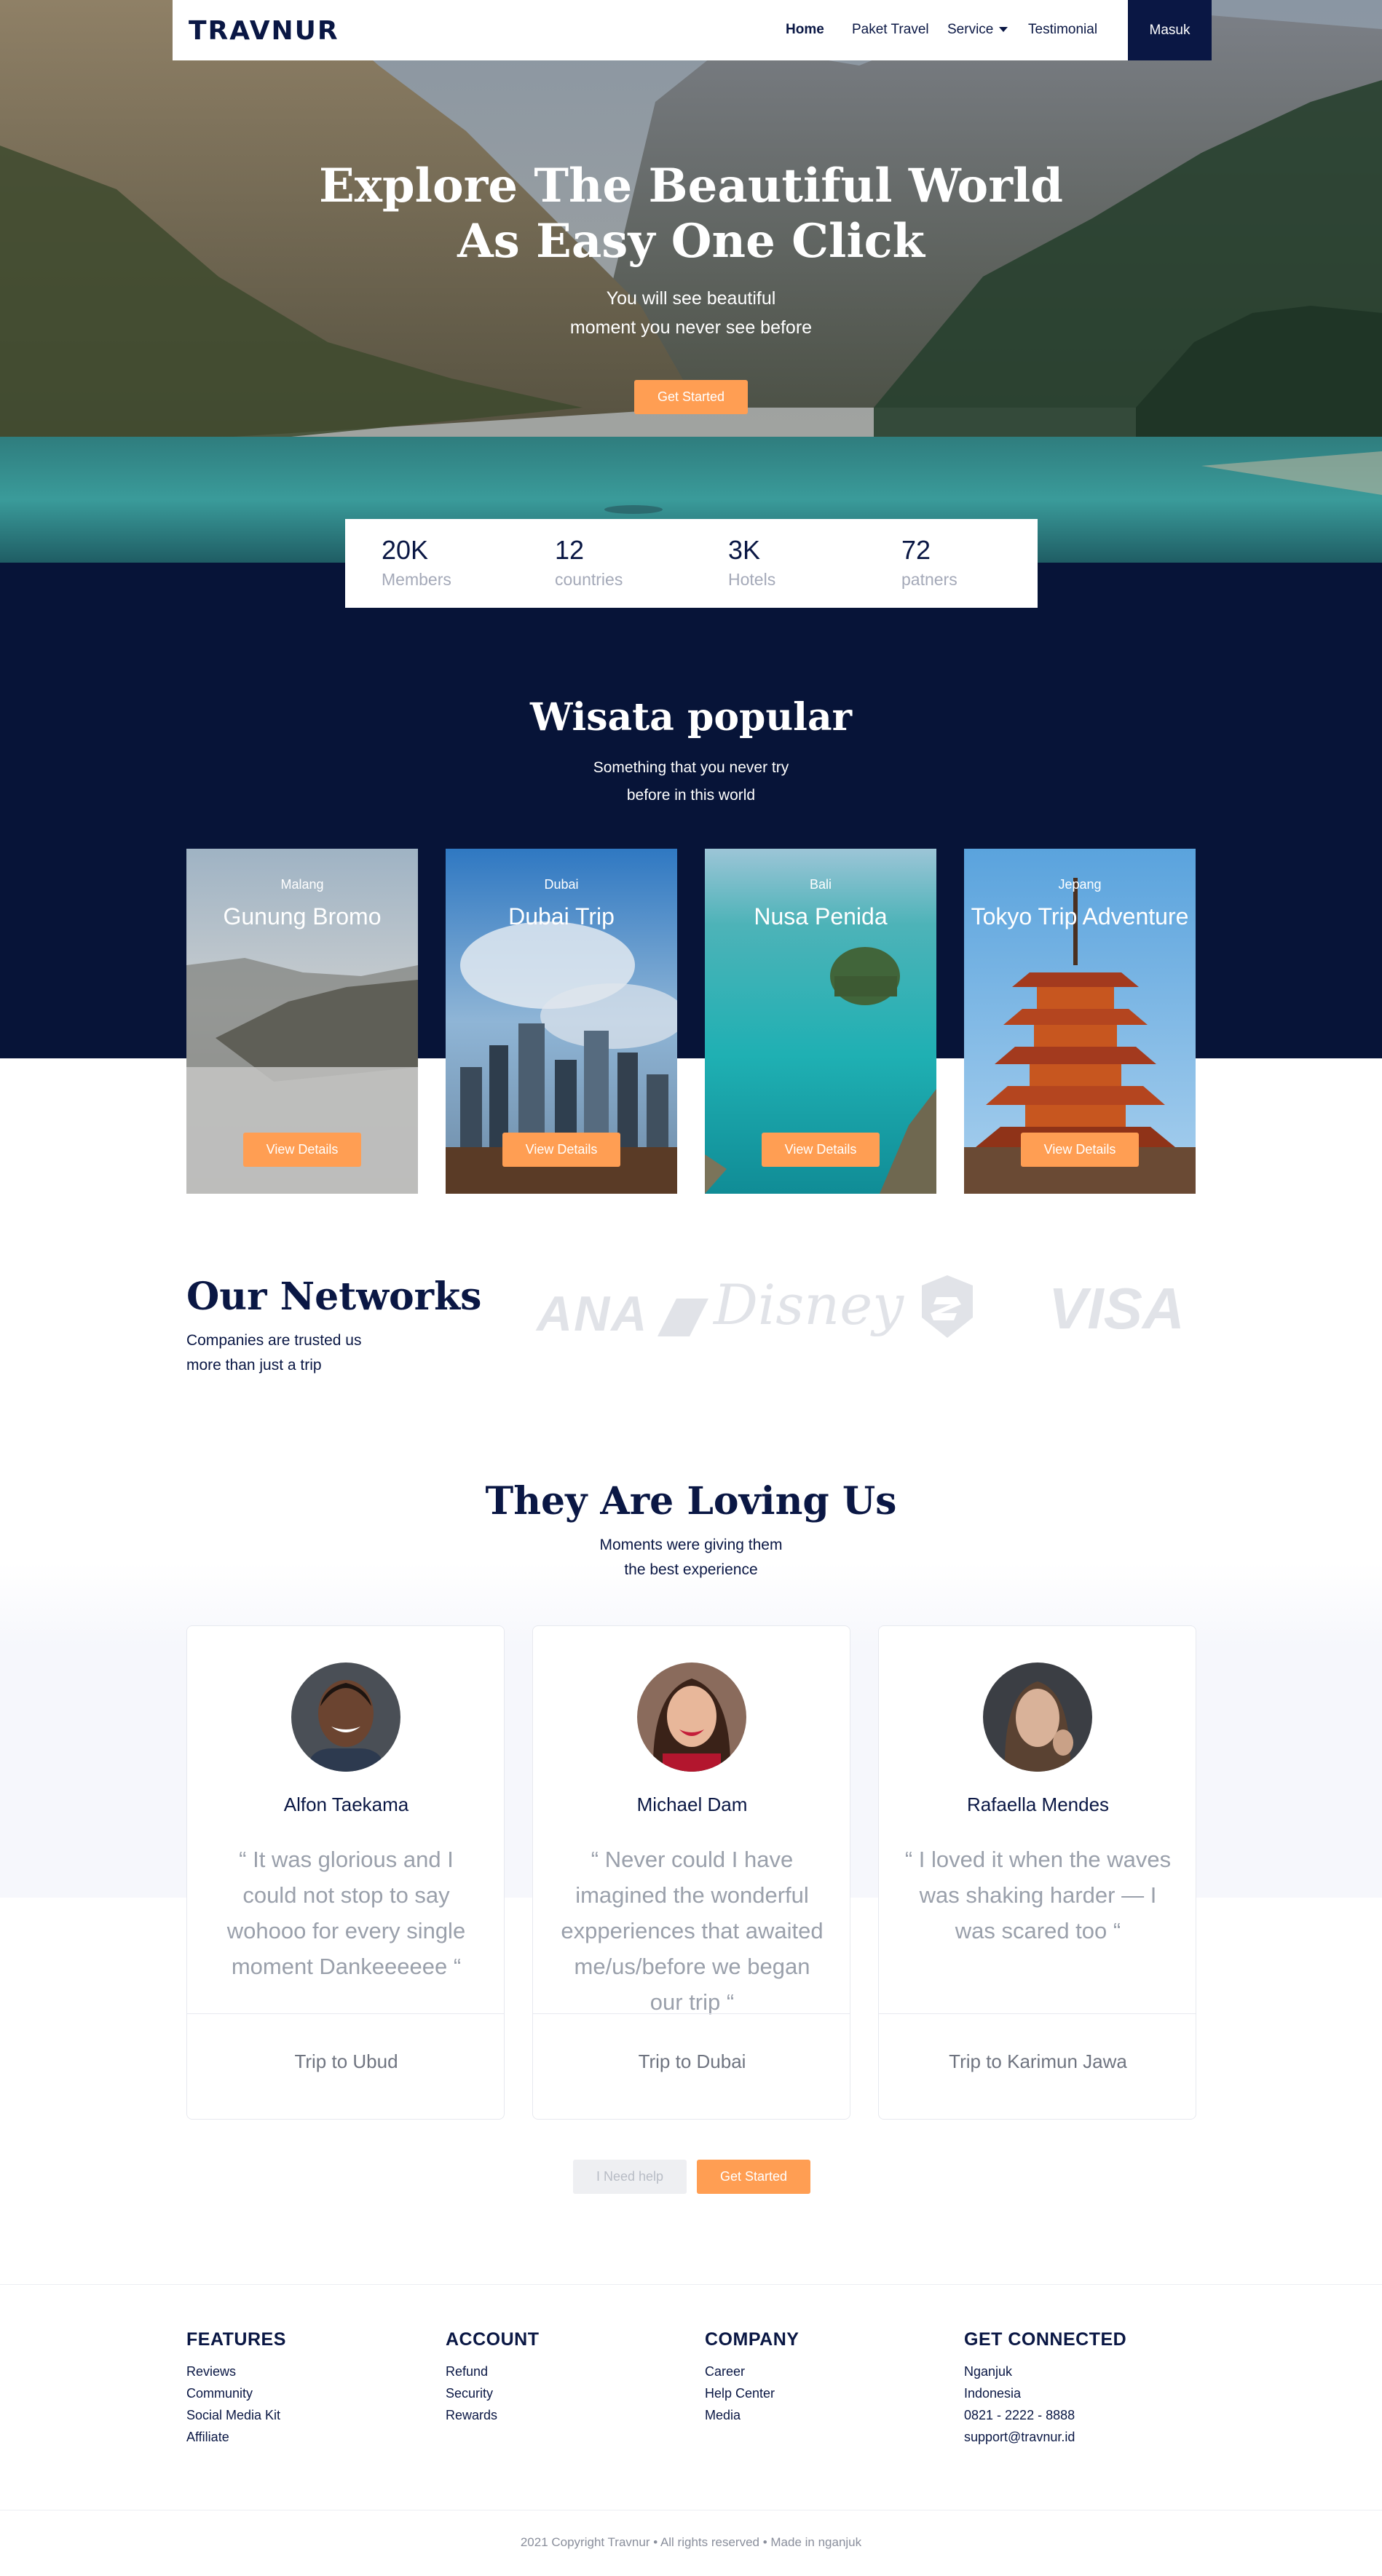 The height and width of the screenshot is (2576, 1382). I want to click on footer-link: Refund, so click(493, 2371).